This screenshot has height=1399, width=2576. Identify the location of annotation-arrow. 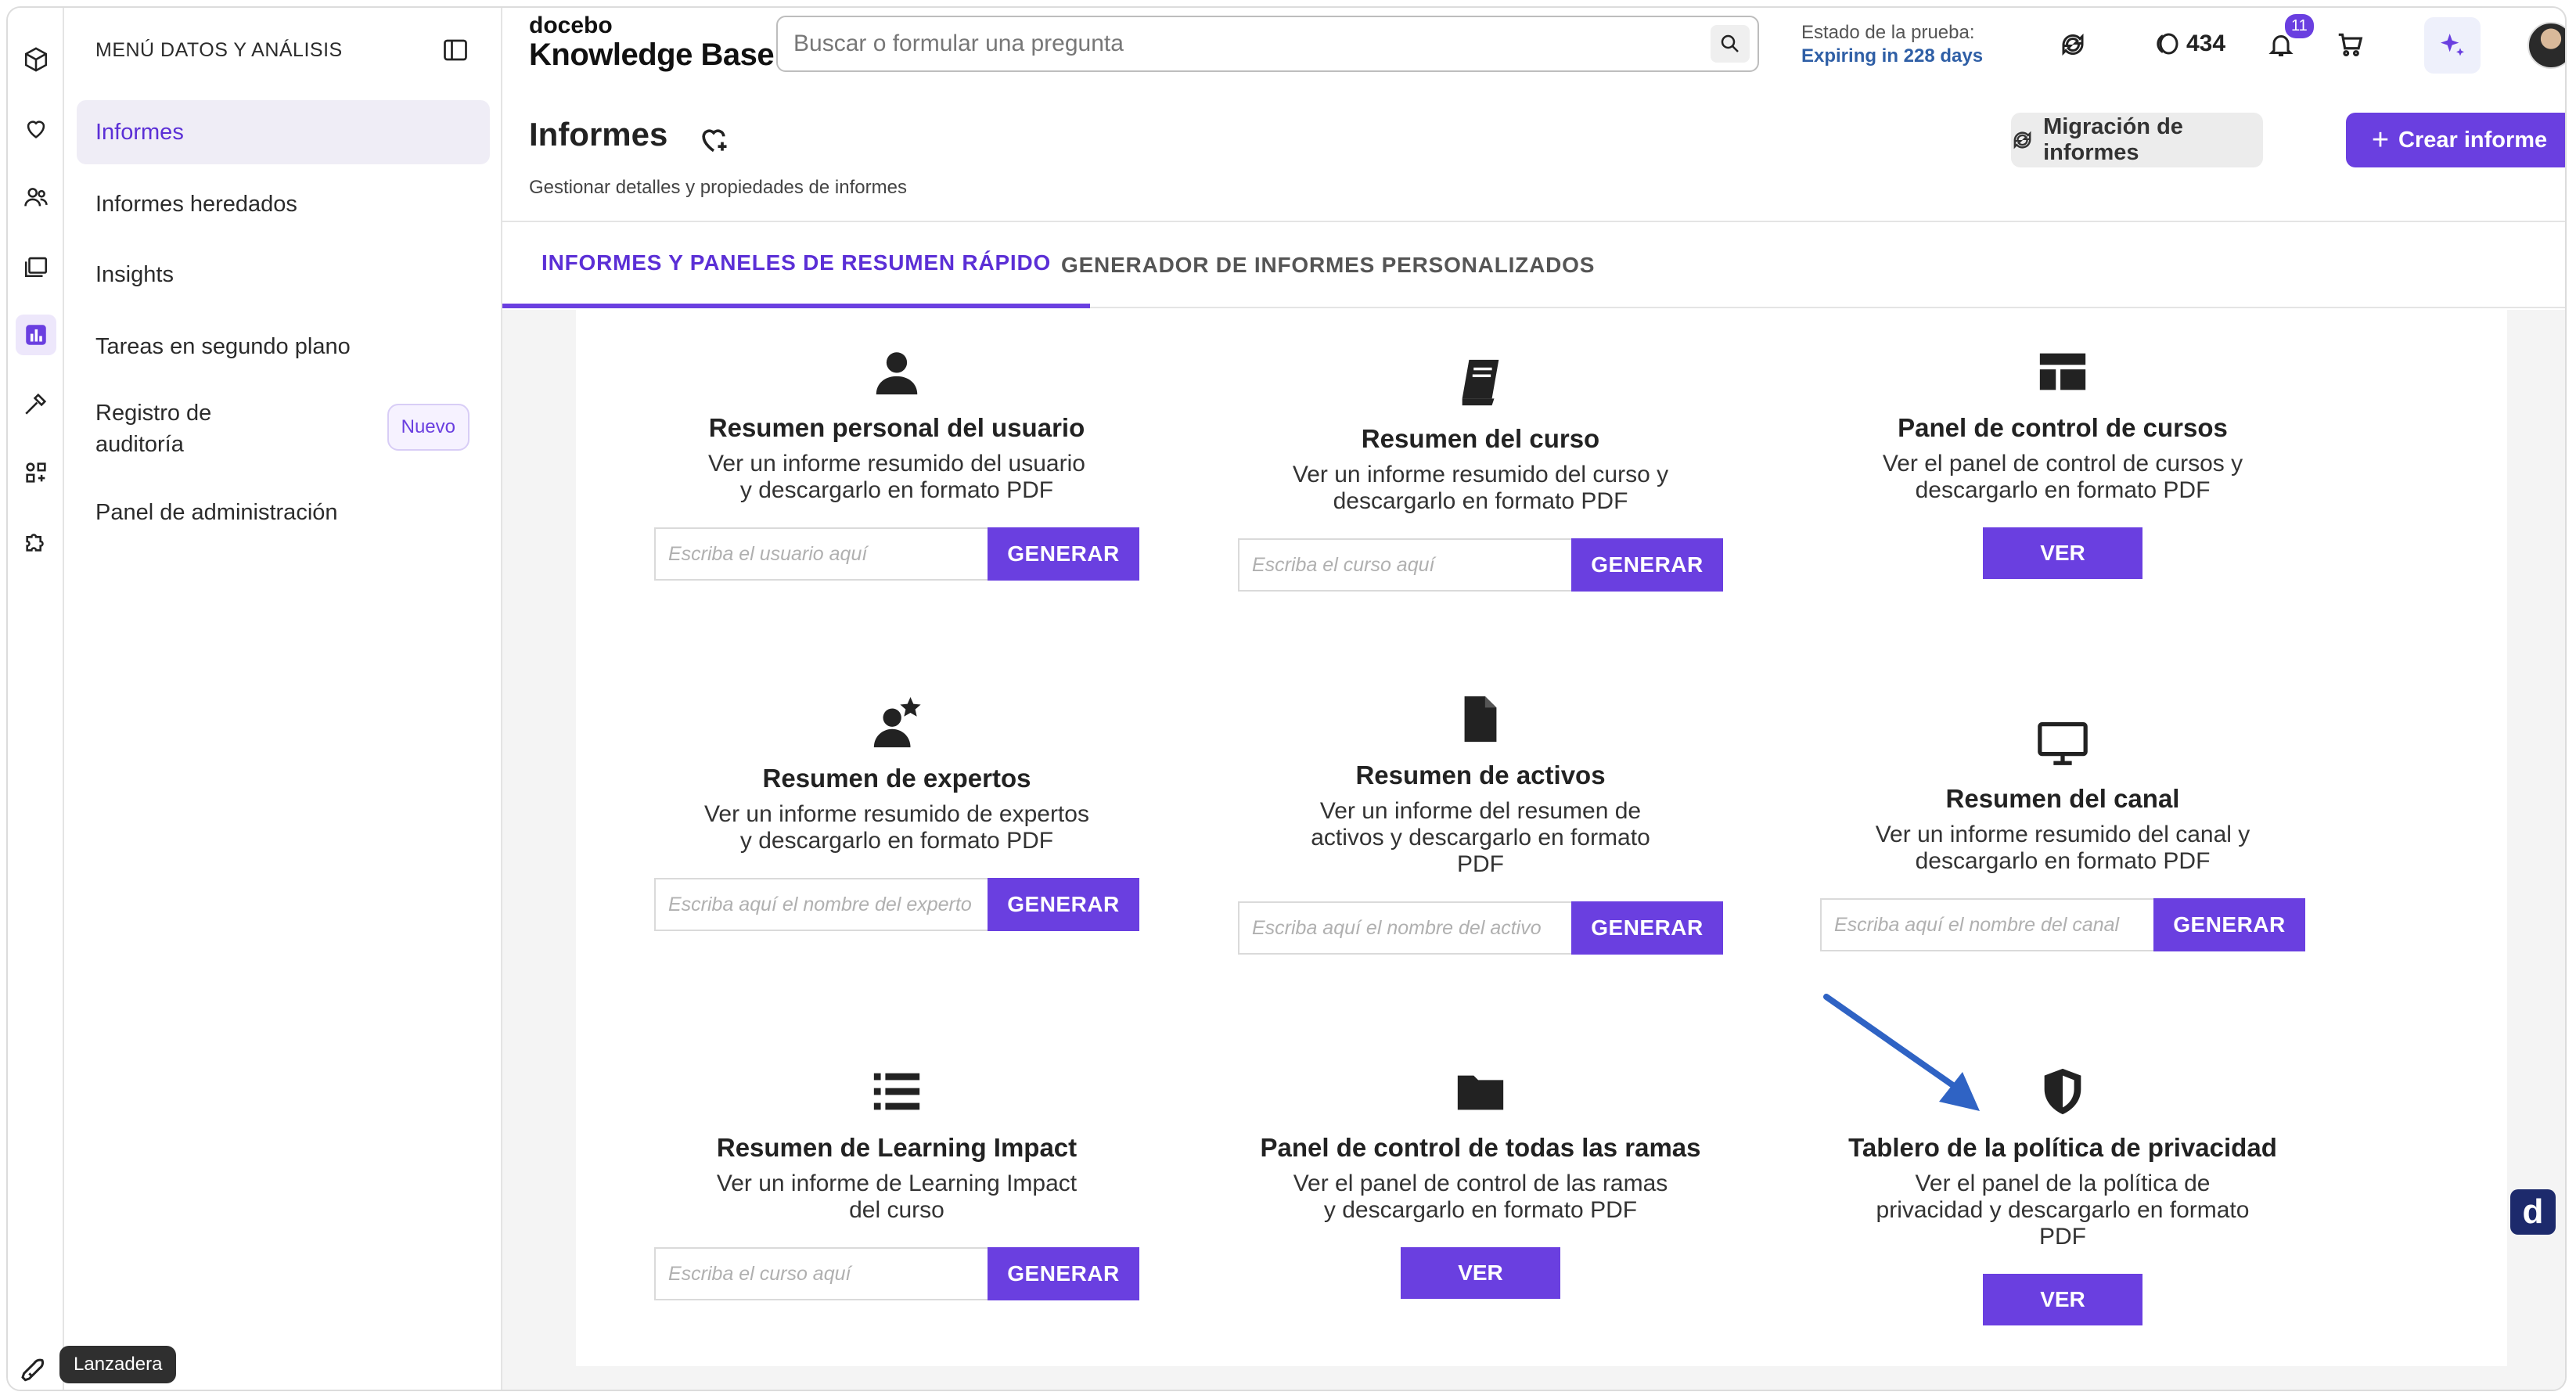
(1902, 1052).